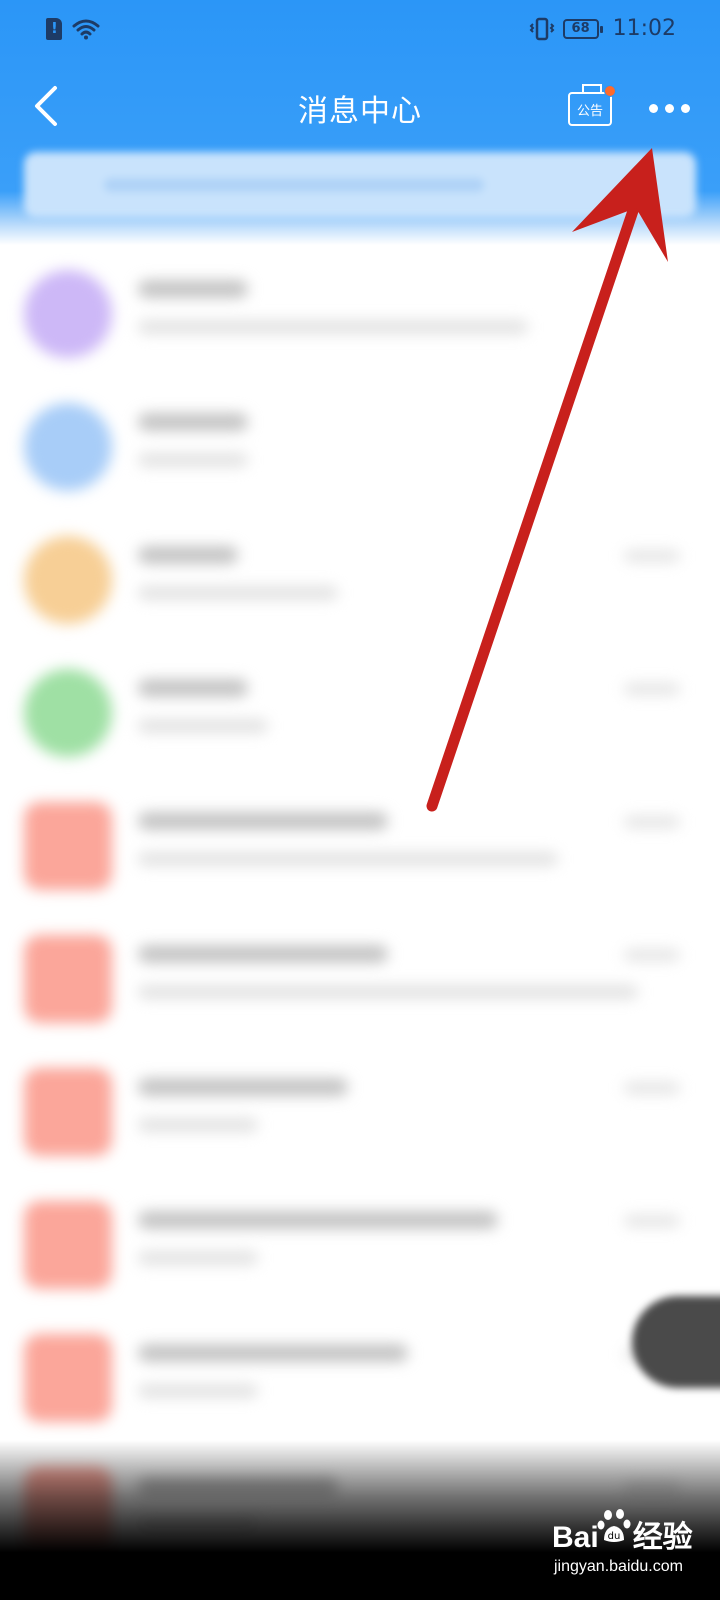 This screenshot has height=1600, width=720. I want to click on announcement-label: 公告, so click(589, 111).